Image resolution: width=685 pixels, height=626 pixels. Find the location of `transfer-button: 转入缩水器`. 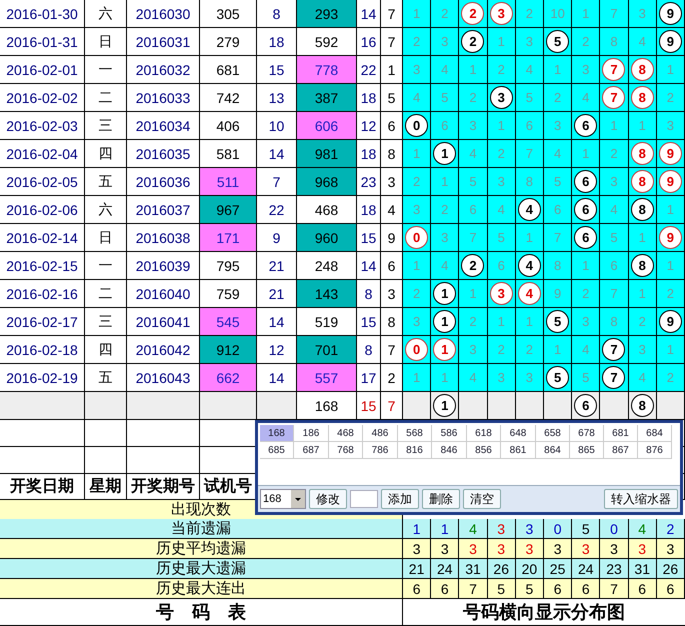

transfer-button: 转入缩水器 is located at coordinates (641, 499).